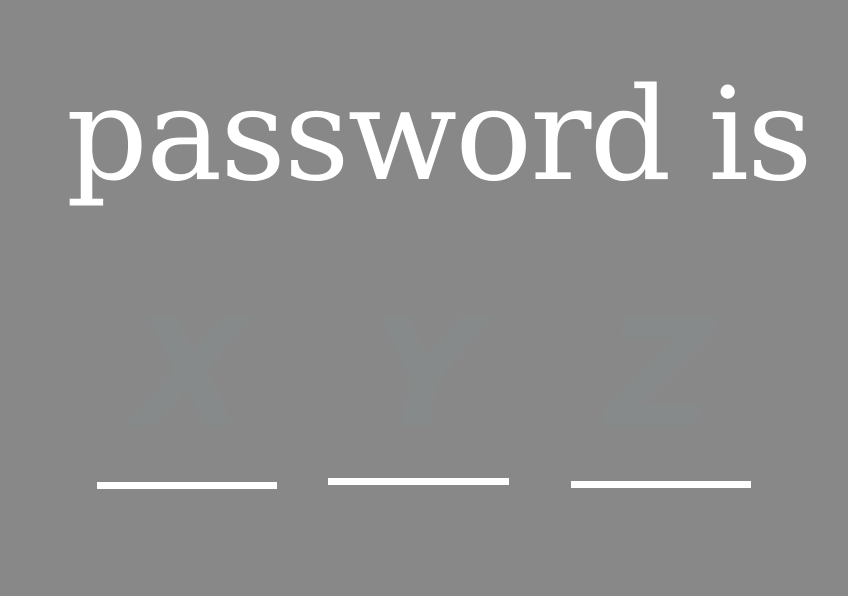 The image size is (848, 596). What do you see at coordinates (425, 375) in the screenshot?
I see `hidden-letter-2: Y` at bounding box center [425, 375].